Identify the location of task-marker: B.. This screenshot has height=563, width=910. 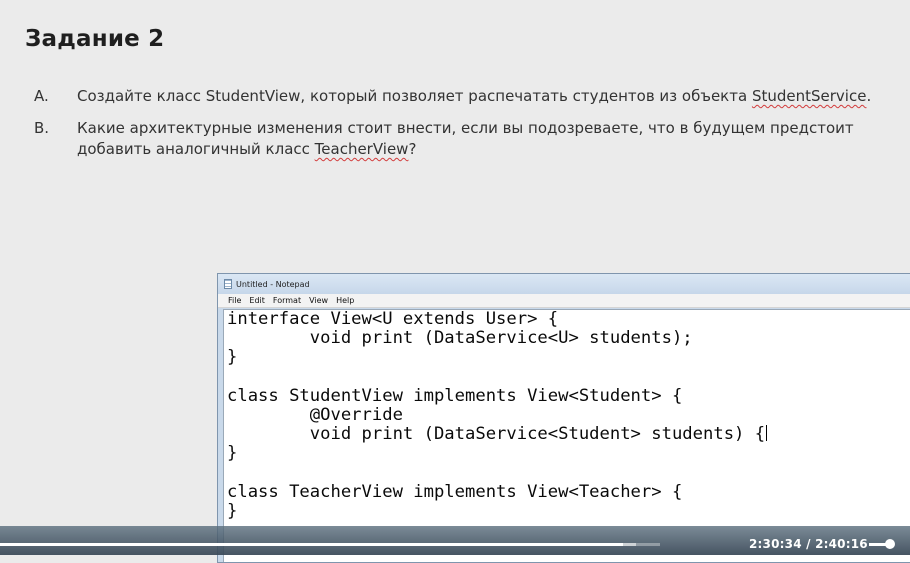
(42, 128).